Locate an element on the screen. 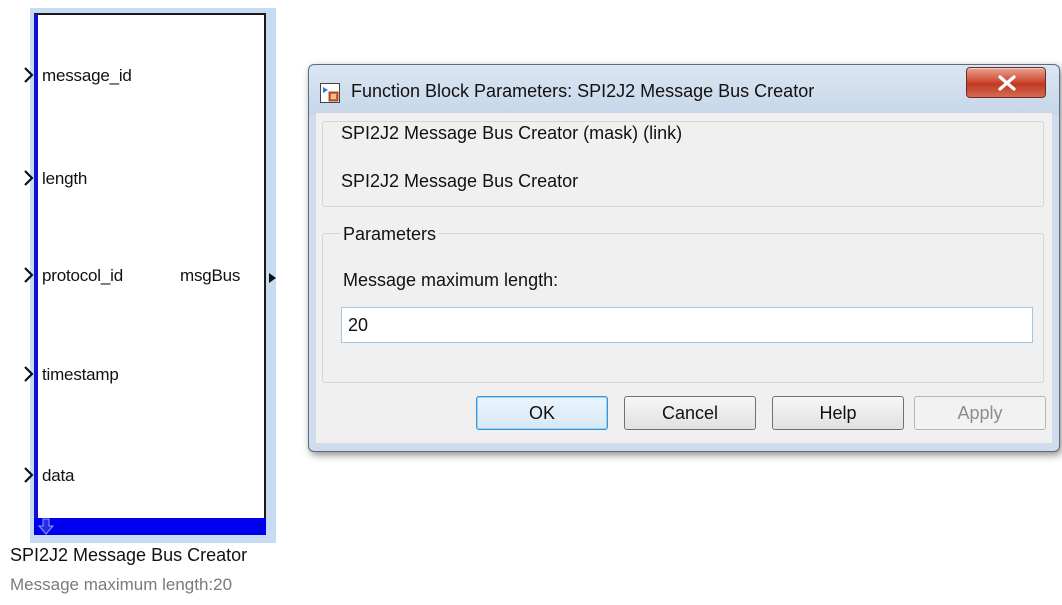 This screenshot has height=605, width=1062. input-port-label-data: data is located at coordinates (58, 475).